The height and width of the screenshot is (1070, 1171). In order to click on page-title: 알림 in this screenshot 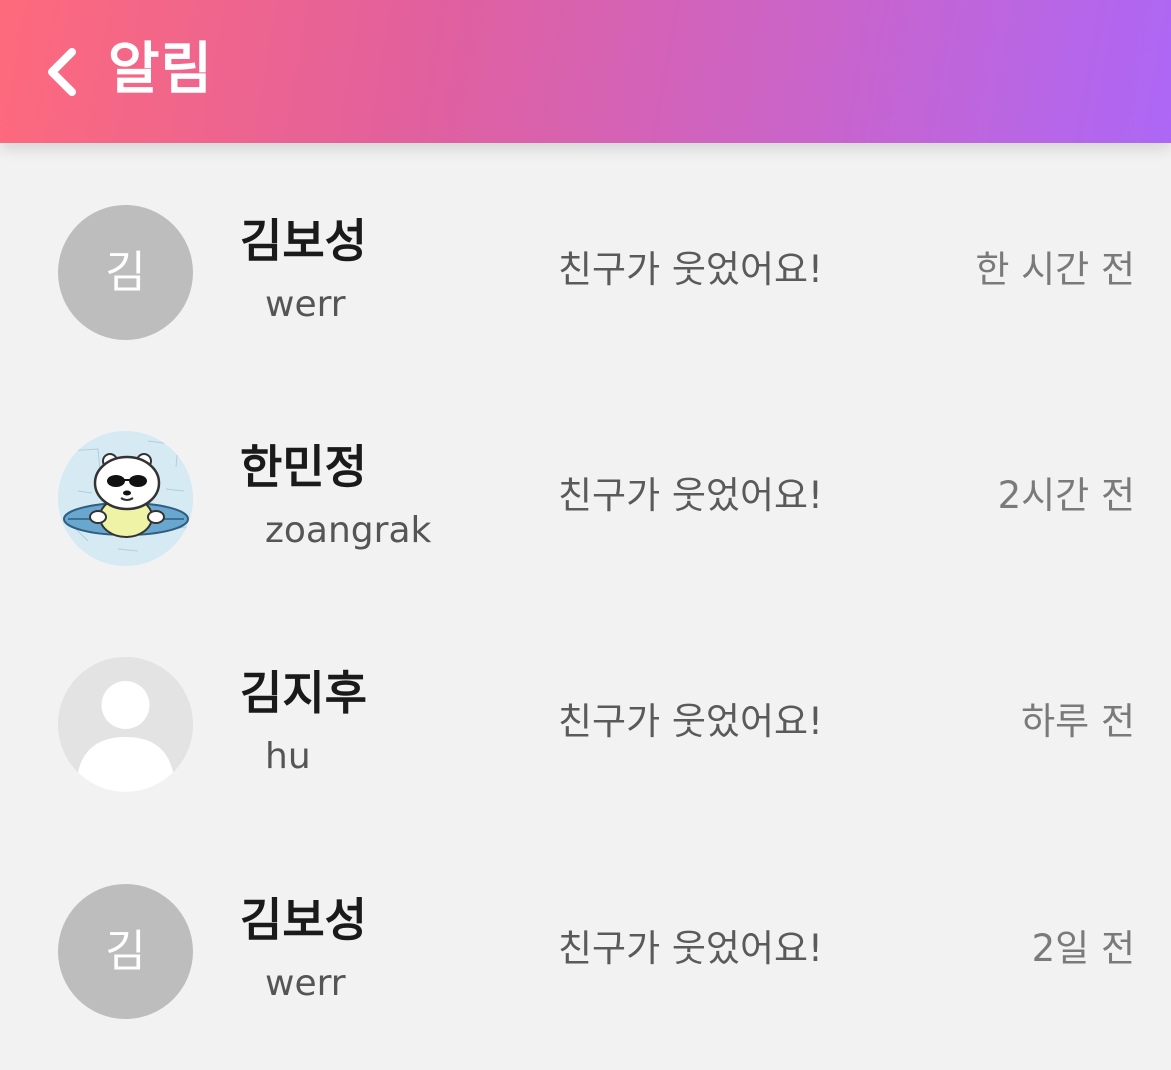, I will do `click(161, 69)`.